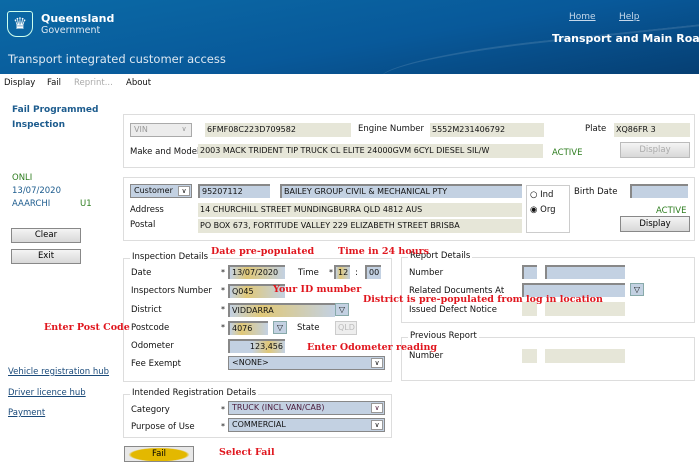 The image size is (699, 472). Describe the element at coordinates (150, 328) in the screenshot. I see `postcode-label: Postcode` at that location.